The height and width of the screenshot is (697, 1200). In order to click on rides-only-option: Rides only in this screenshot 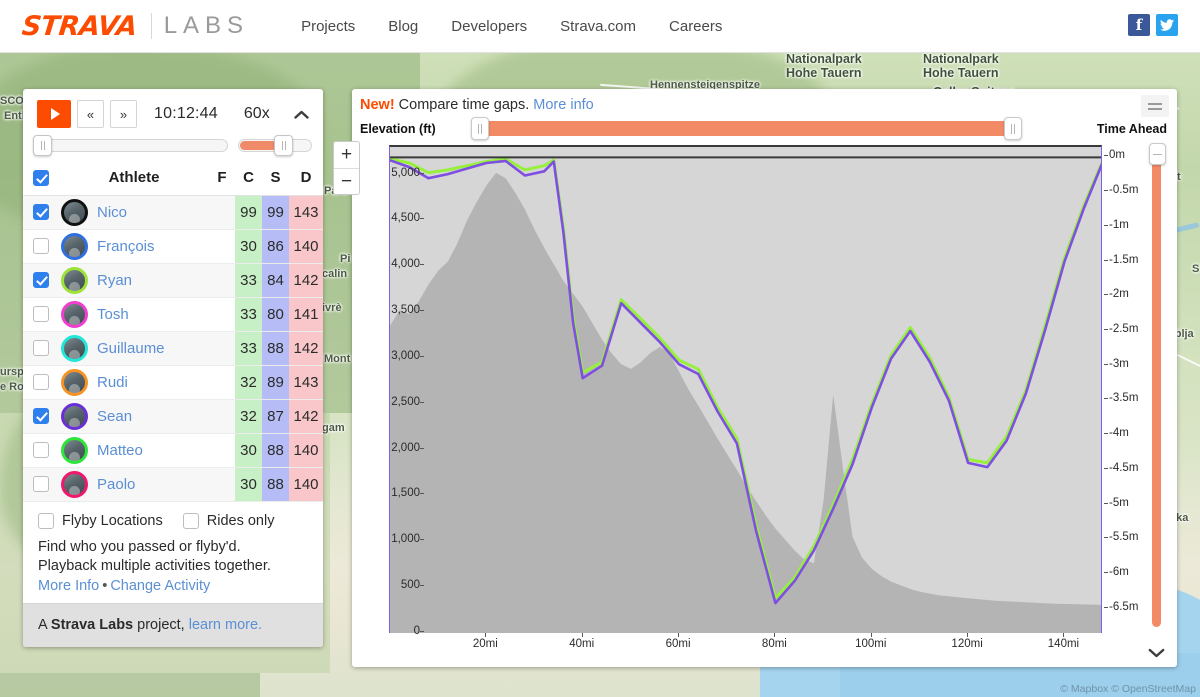, I will do `click(228, 521)`.